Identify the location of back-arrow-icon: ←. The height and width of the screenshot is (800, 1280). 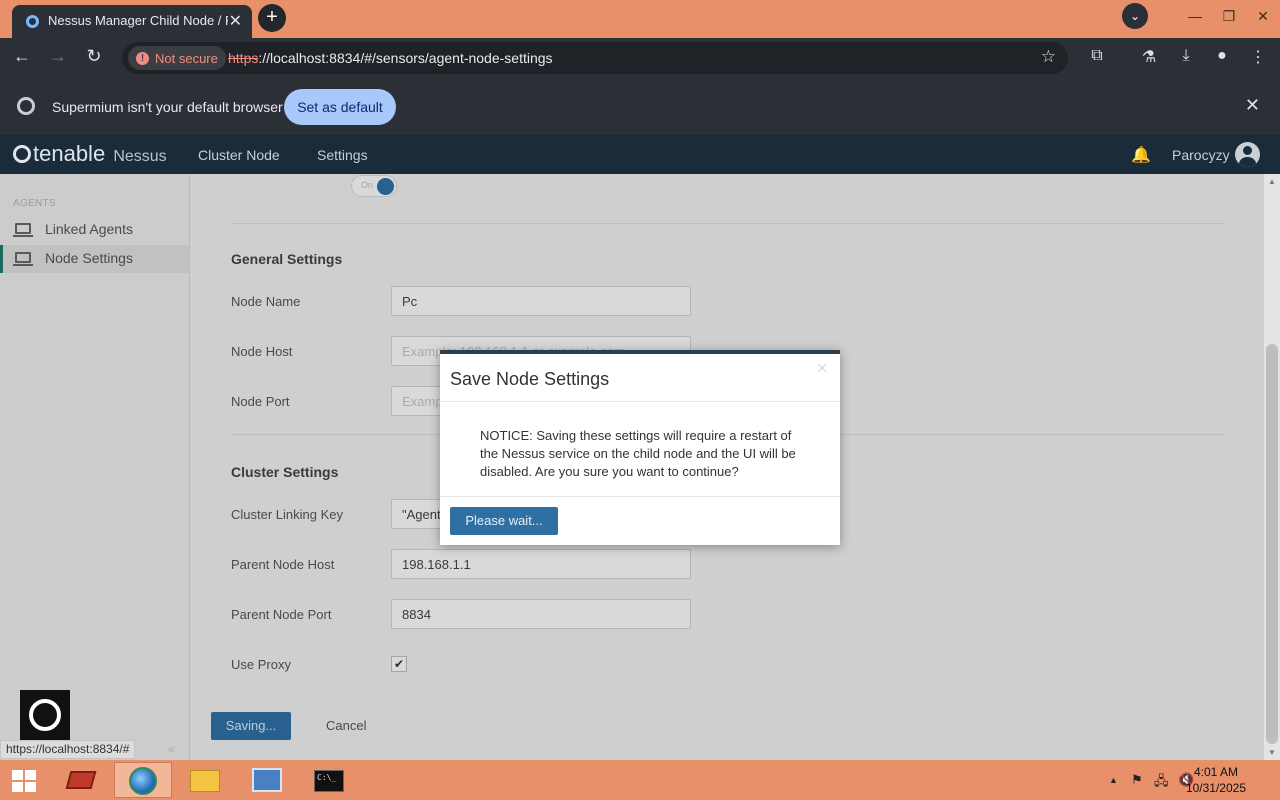
(22, 56).